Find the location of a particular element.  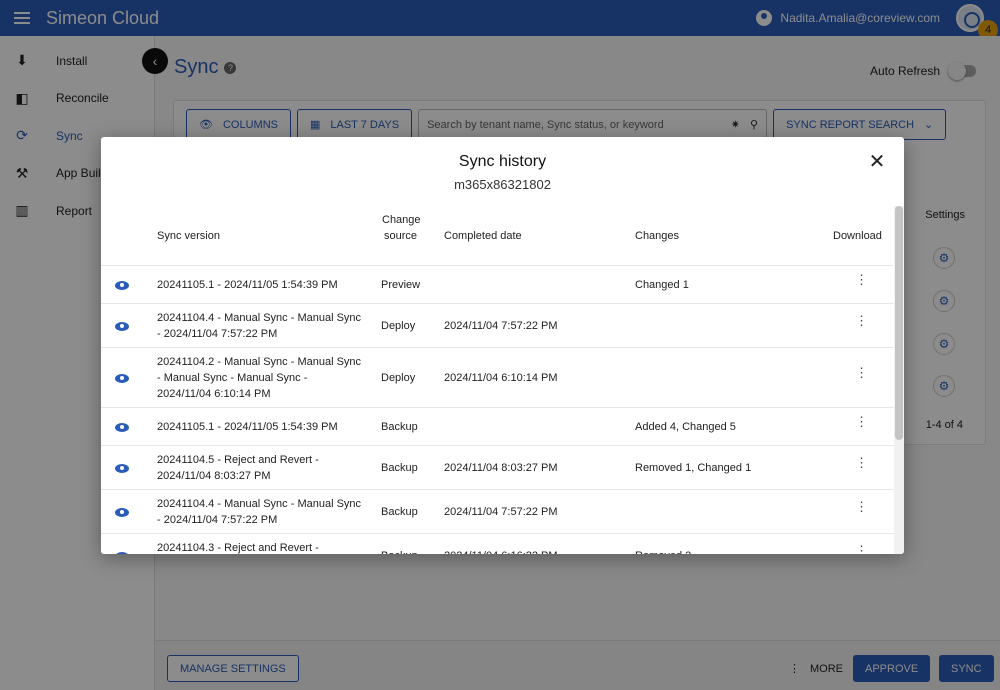

column-header-source-line1: Change is located at coordinates (401, 220).